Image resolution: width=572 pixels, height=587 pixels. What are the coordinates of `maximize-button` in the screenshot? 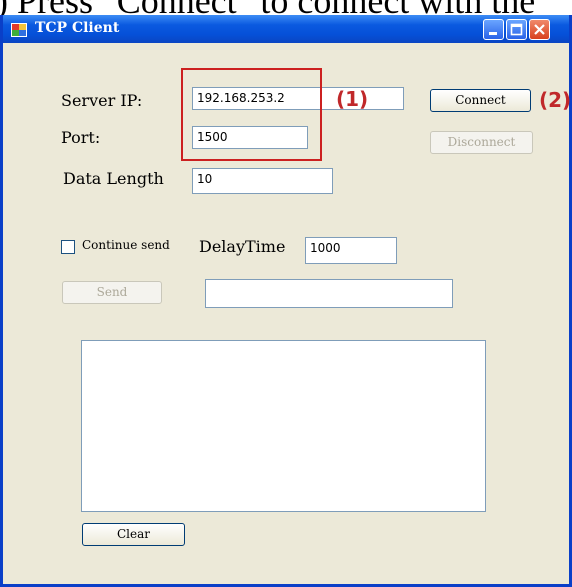 It's located at (516, 29).